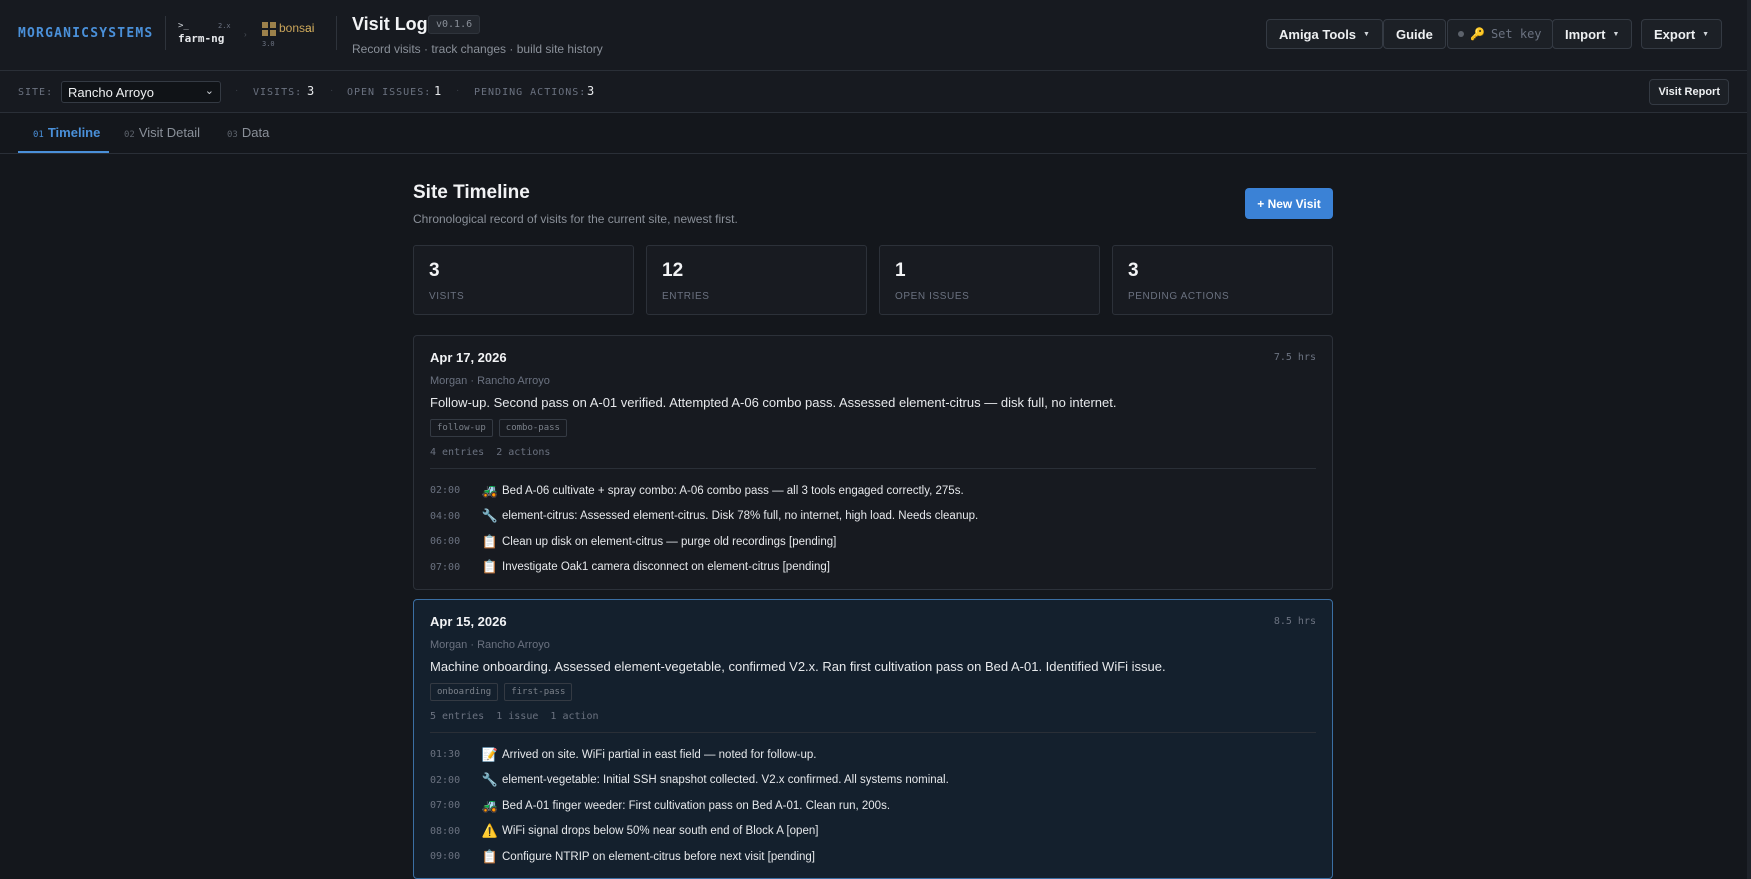 The width and height of the screenshot is (1751, 879). I want to click on guide-button: Guide, so click(1414, 34).